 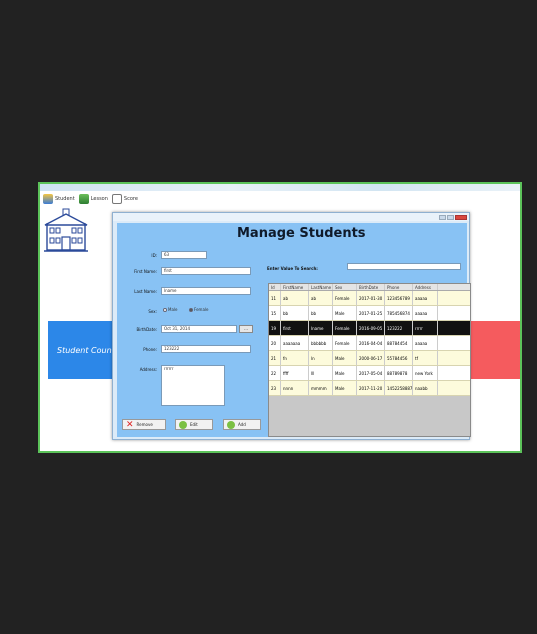 I want to click on column-header: Phone, so click(x=399, y=287).